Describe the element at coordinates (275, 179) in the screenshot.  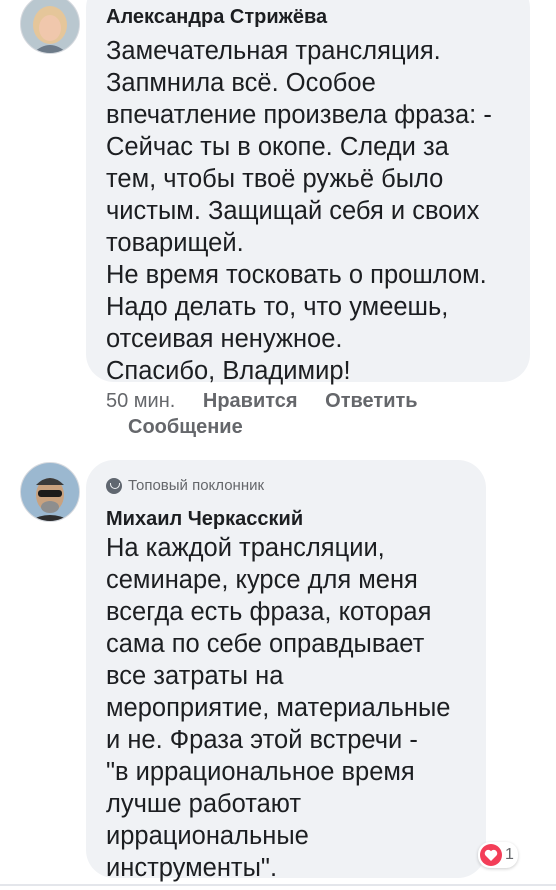
I see `comment-line: тем, чтобы твоё ружьё было` at that location.